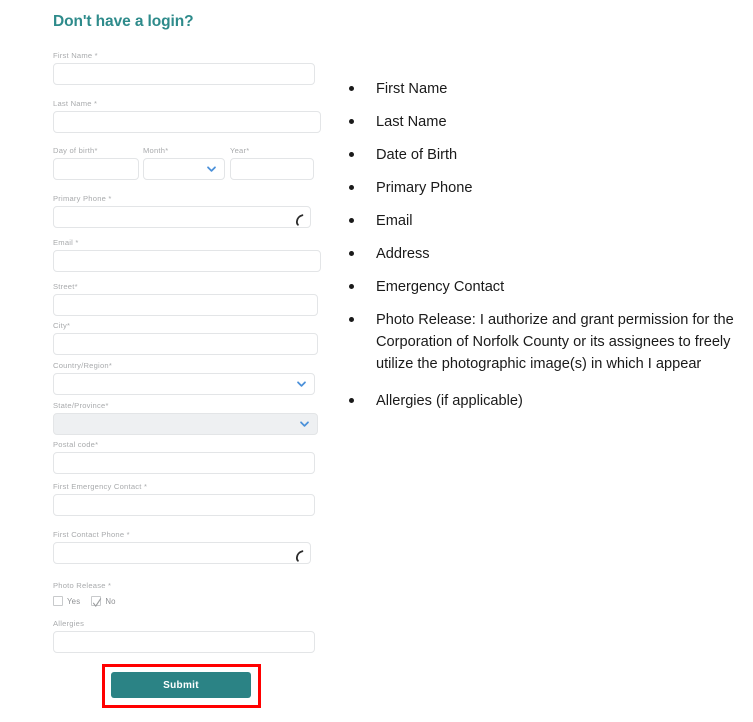 This screenshot has height=722, width=753. What do you see at coordinates (184, 463) in the screenshot?
I see `postal-code-input` at bounding box center [184, 463].